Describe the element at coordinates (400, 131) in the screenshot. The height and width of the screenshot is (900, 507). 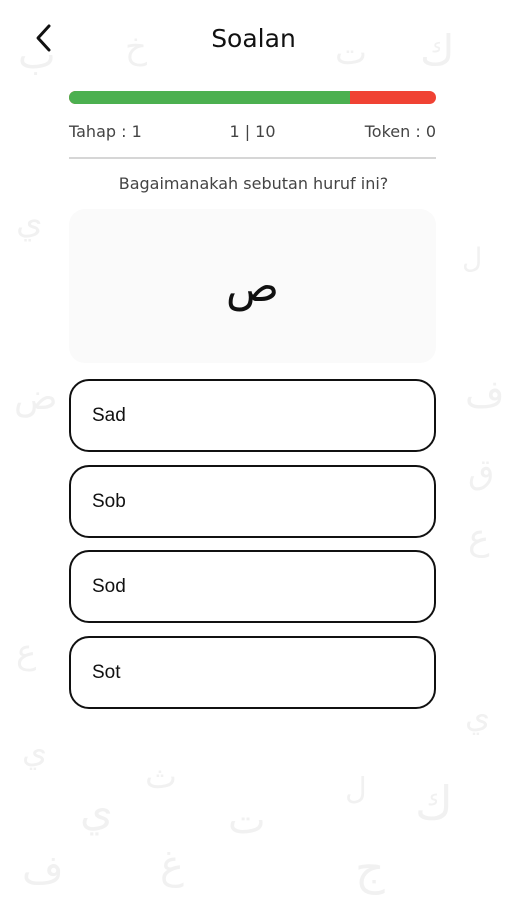
I see `token-counter: Token : 0` at that location.